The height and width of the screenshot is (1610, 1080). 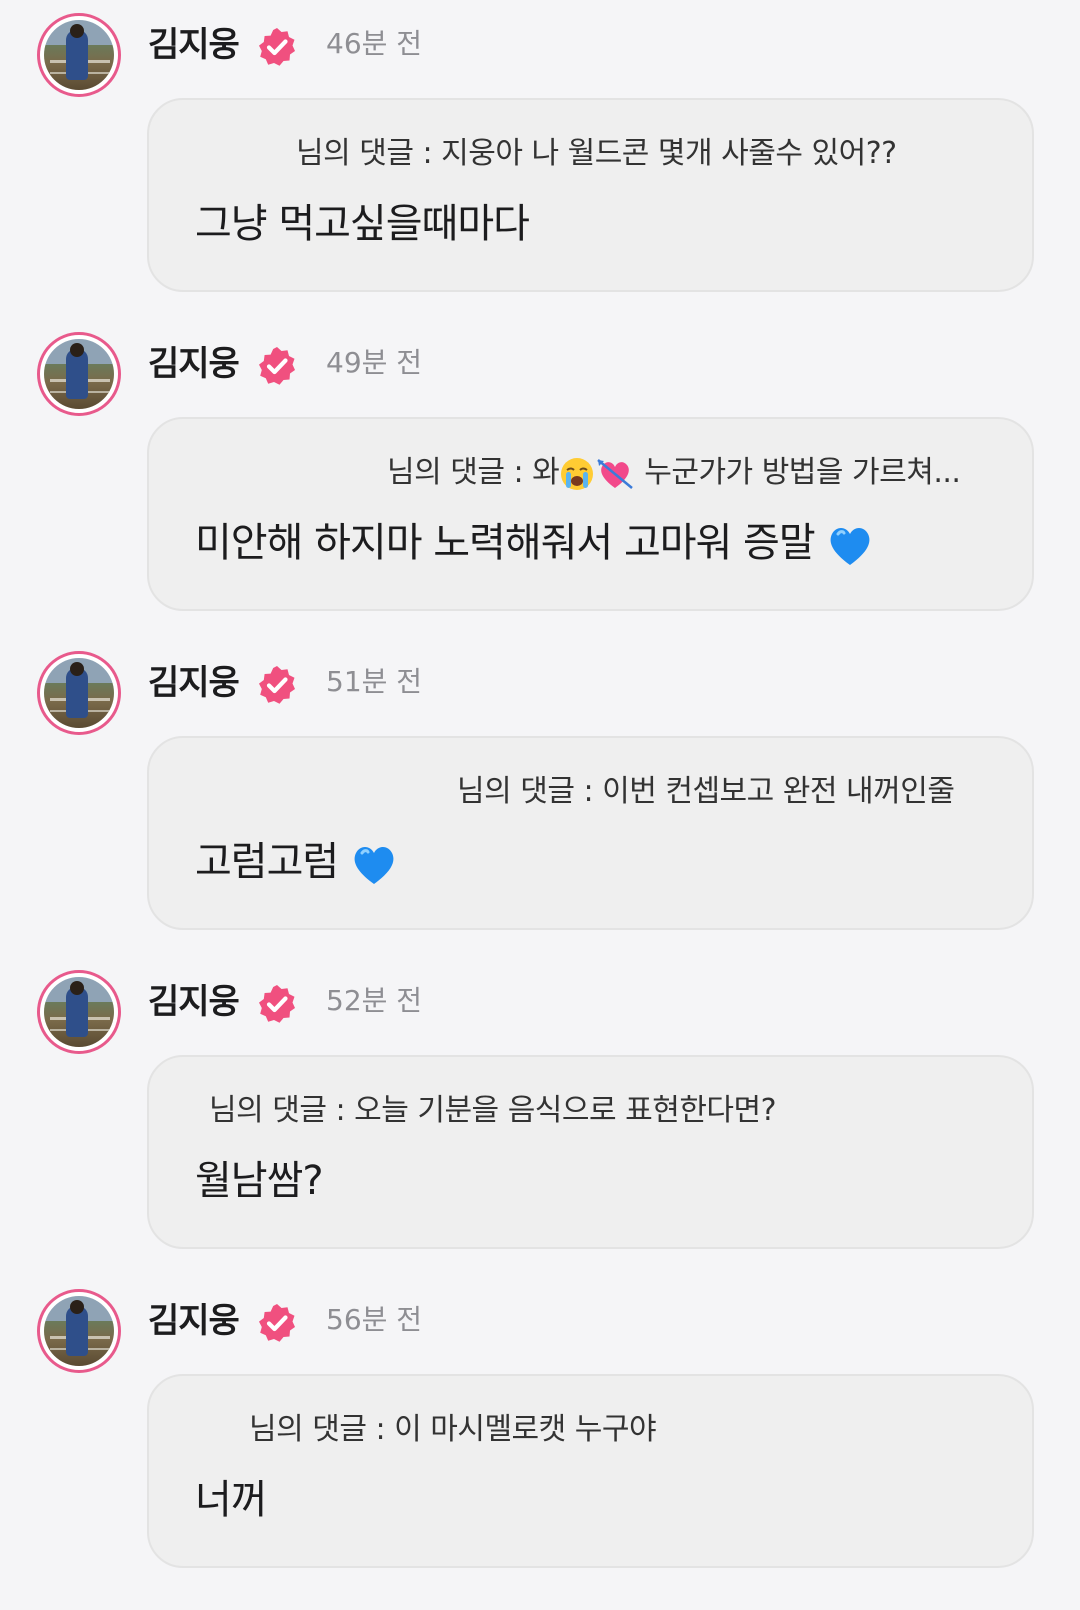 I want to click on reply-bubble: 님의 댓글 : 오늘 기분을 음식으로 표현한다면? 월남쌈?, so click(x=590, y=1152).